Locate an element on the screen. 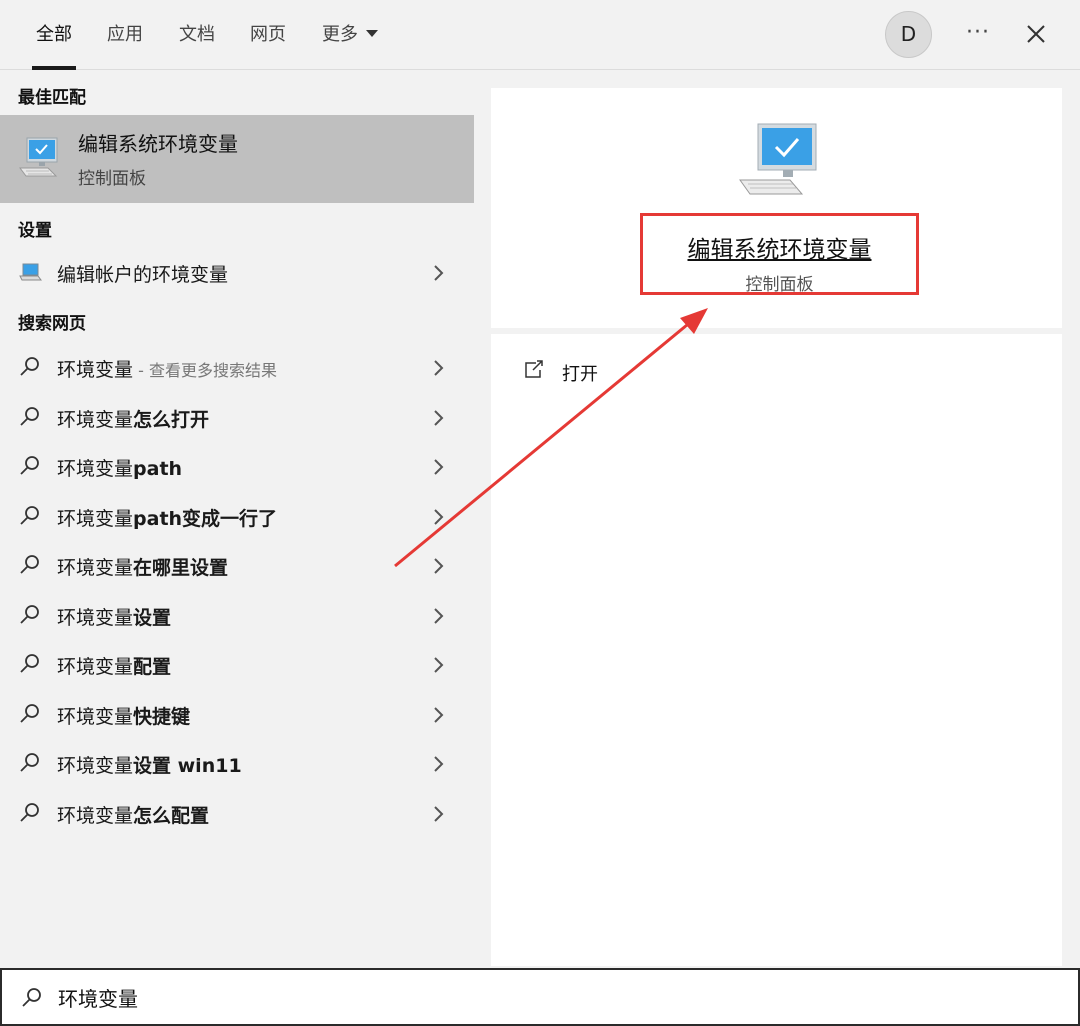 This screenshot has width=1080, height=1026. preview-highlight-box: 编辑系统环境变量 控制面板 is located at coordinates (779, 254).